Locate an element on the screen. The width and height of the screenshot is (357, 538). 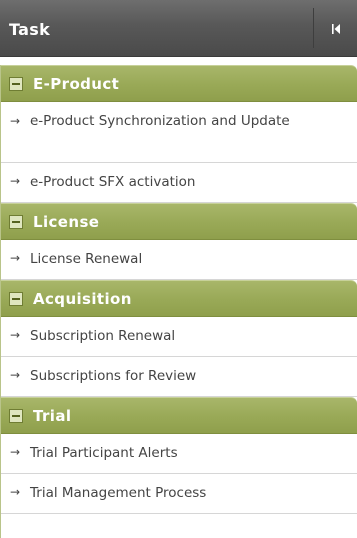
group-title: E-Product is located at coordinates (76, 84).